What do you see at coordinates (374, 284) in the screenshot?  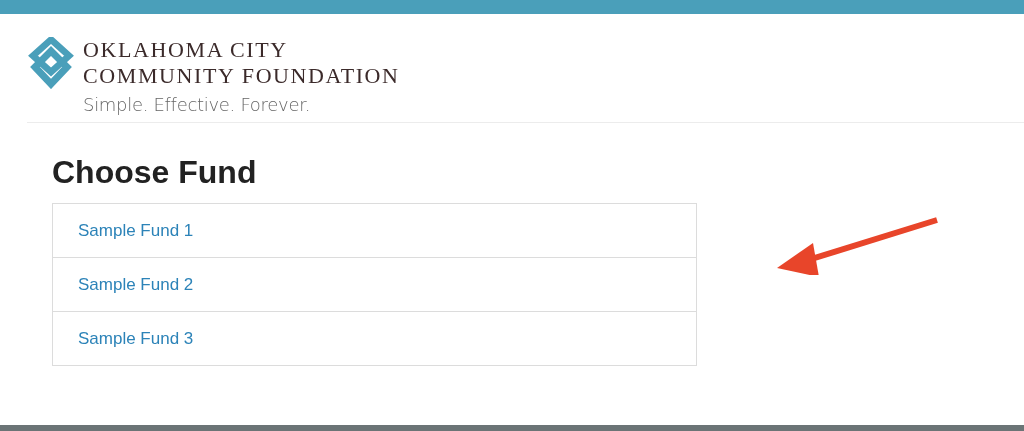 I see `fund-item: Sample Fund 2` at bounding box center [374, 284].